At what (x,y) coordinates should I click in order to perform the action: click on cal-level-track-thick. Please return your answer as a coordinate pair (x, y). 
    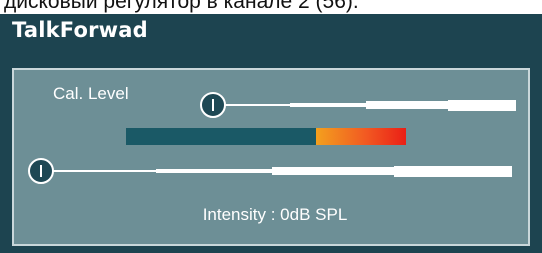
    Looking at the image, I should click on (408, 105).